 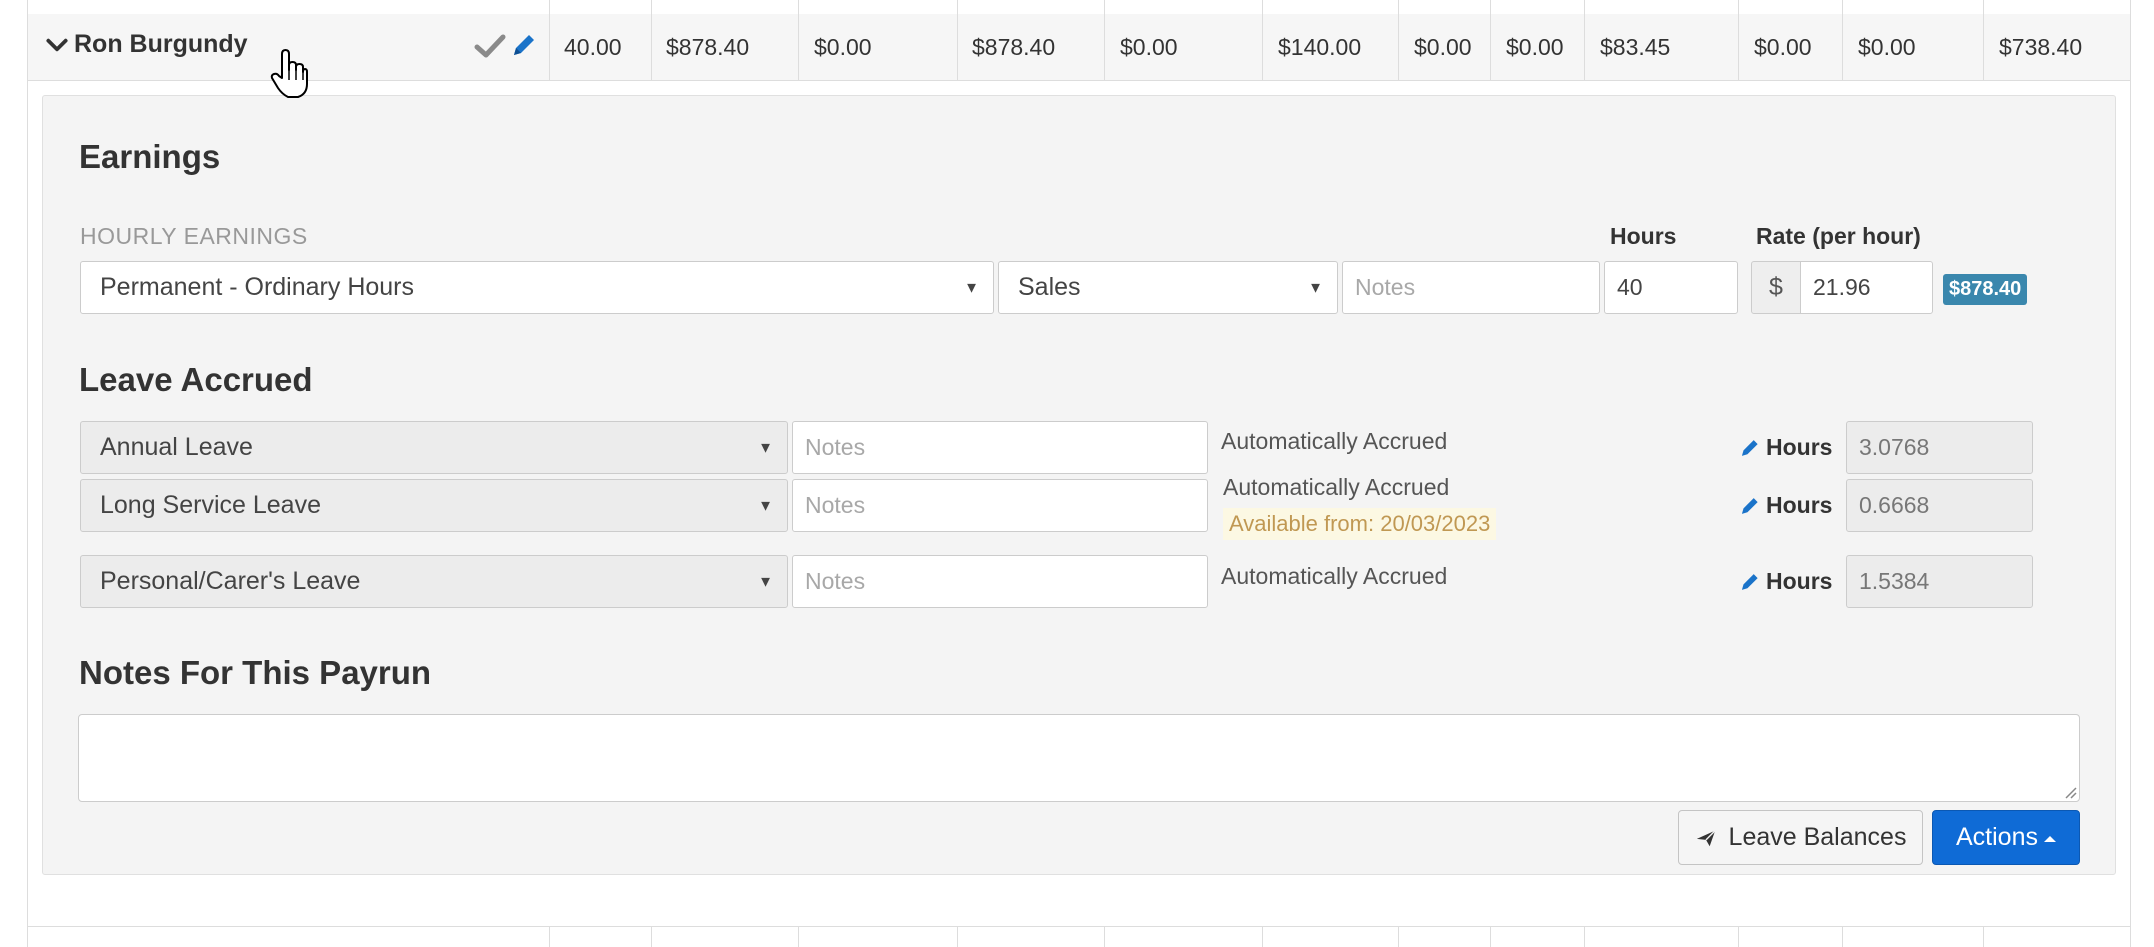 I want to click on currency-addon: $, so click(x=1776, y=287).